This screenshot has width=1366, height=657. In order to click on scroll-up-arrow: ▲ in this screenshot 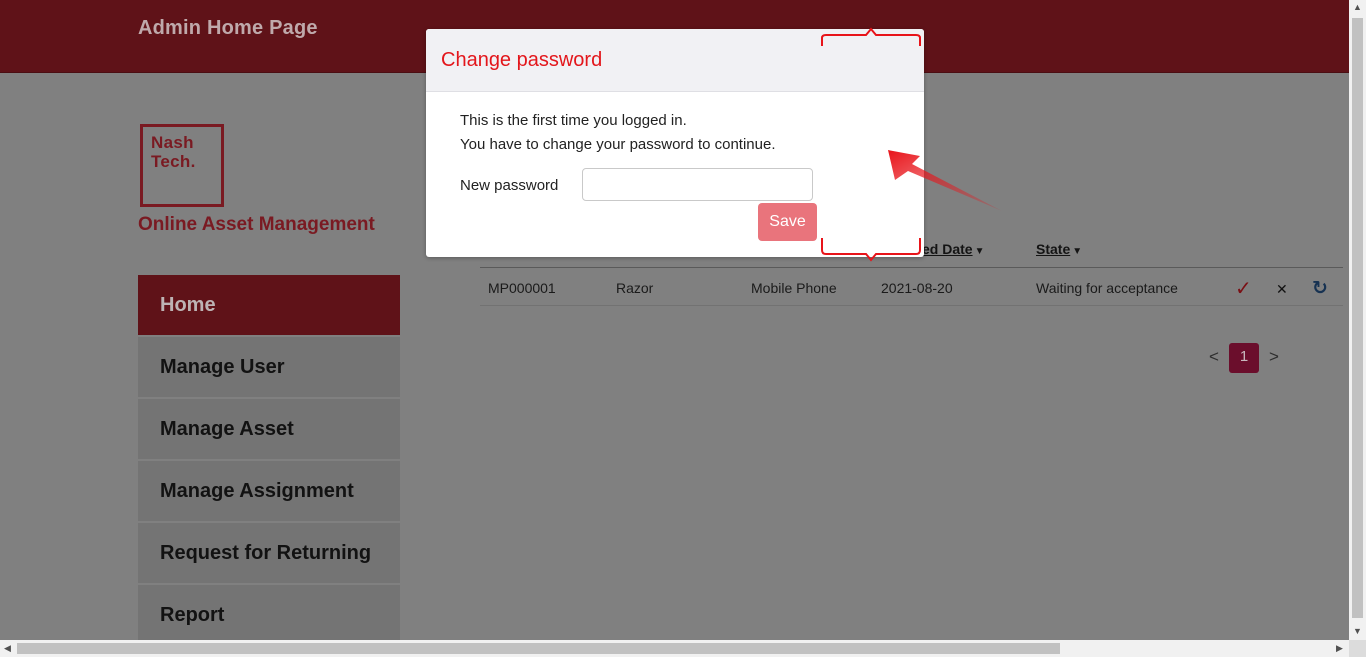, I will do `click(1357, 7)`.